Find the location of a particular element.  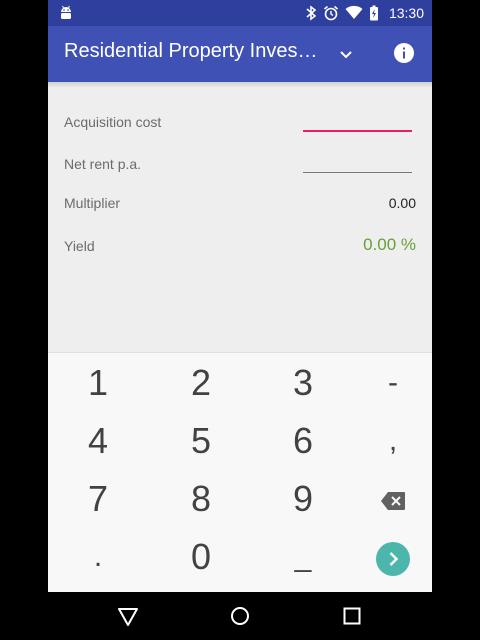

chevron-down-icon is located at coordinates (346, 54).